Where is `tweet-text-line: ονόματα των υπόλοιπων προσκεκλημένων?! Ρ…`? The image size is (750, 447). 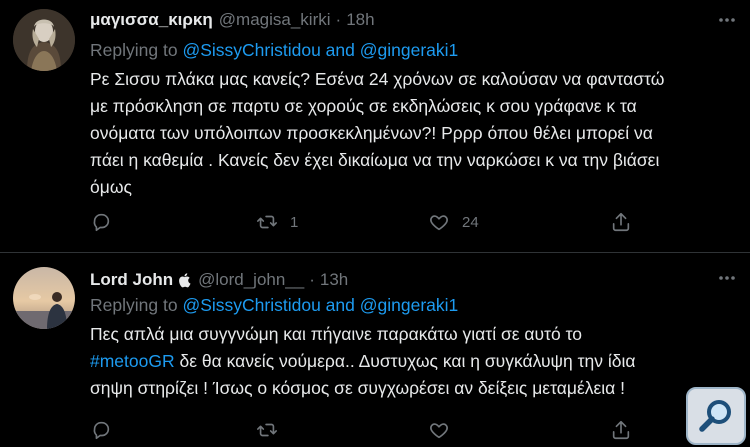 tweet-text-line: ονόματα των υπόλοιπων προσκεκλημένων?! Ρ… is located at coordinates (371, 133).